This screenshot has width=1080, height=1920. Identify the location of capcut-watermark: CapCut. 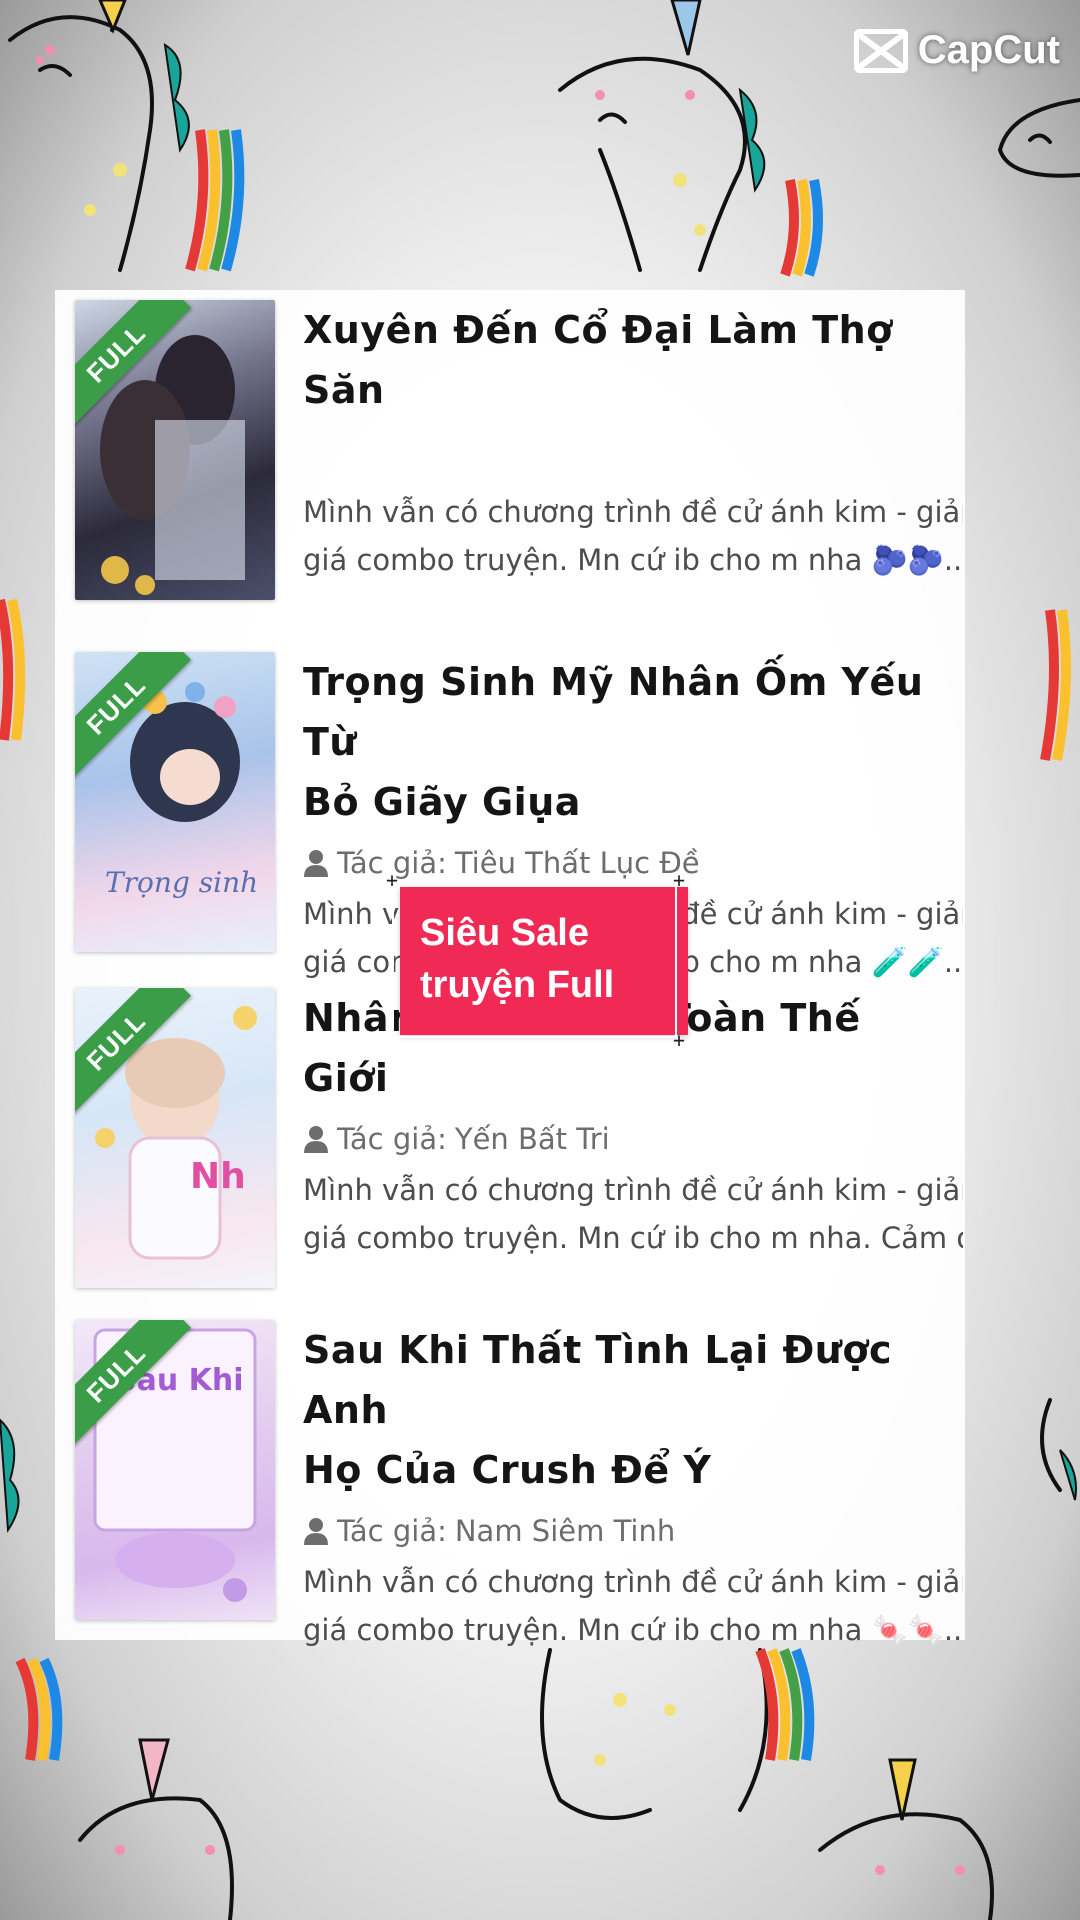
(956, 50).